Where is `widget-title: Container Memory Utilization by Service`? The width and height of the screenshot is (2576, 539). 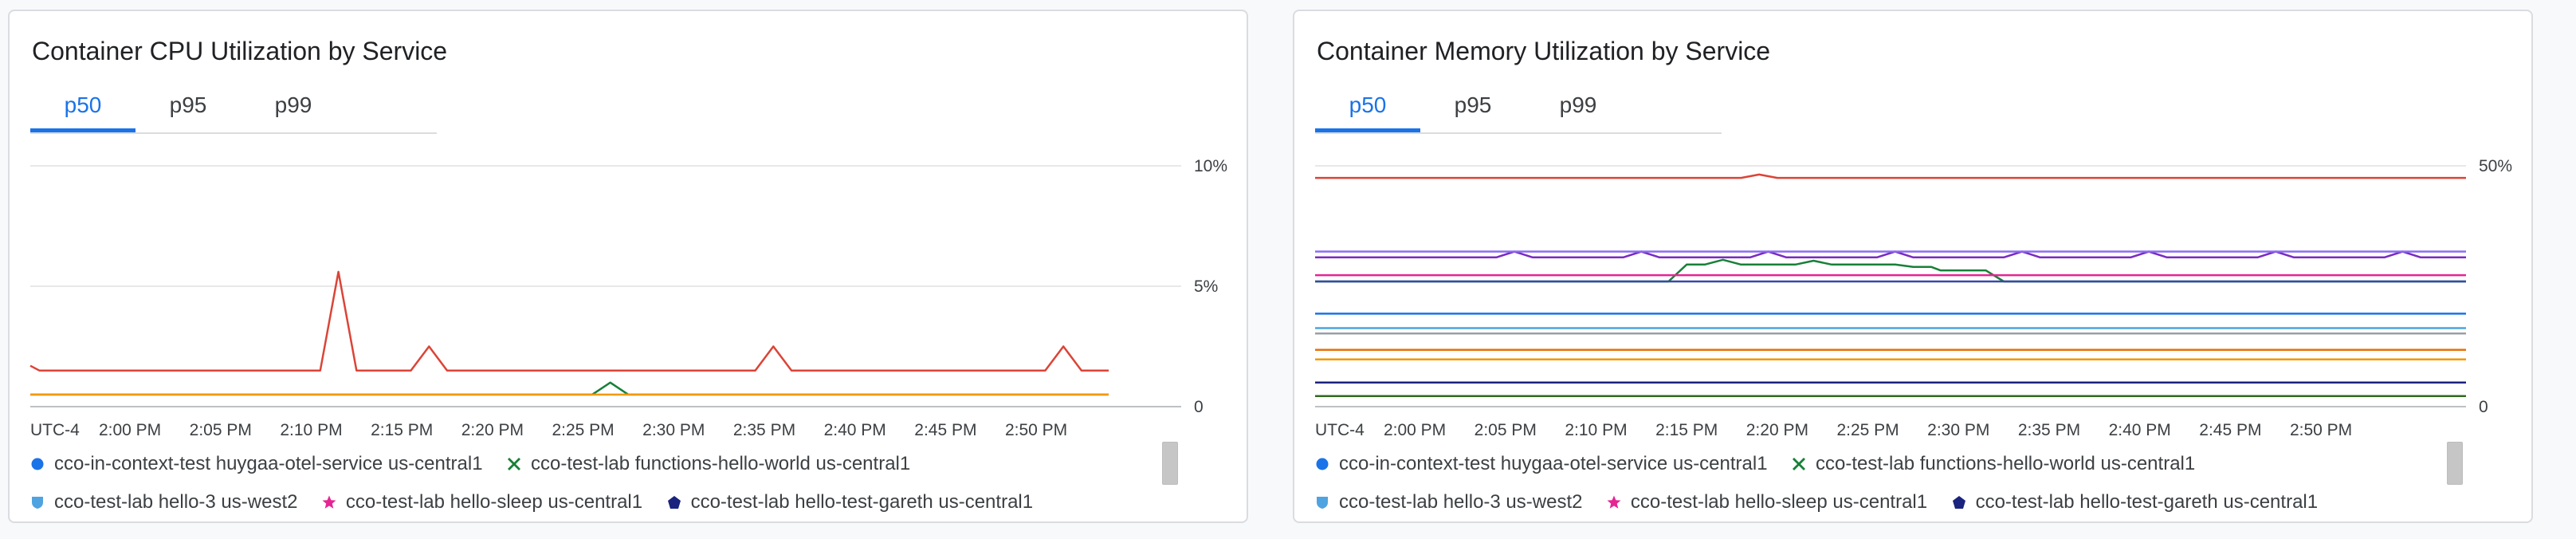 widget-title: Container Memory Utilization by Service is located at coordinates (1544, 51).